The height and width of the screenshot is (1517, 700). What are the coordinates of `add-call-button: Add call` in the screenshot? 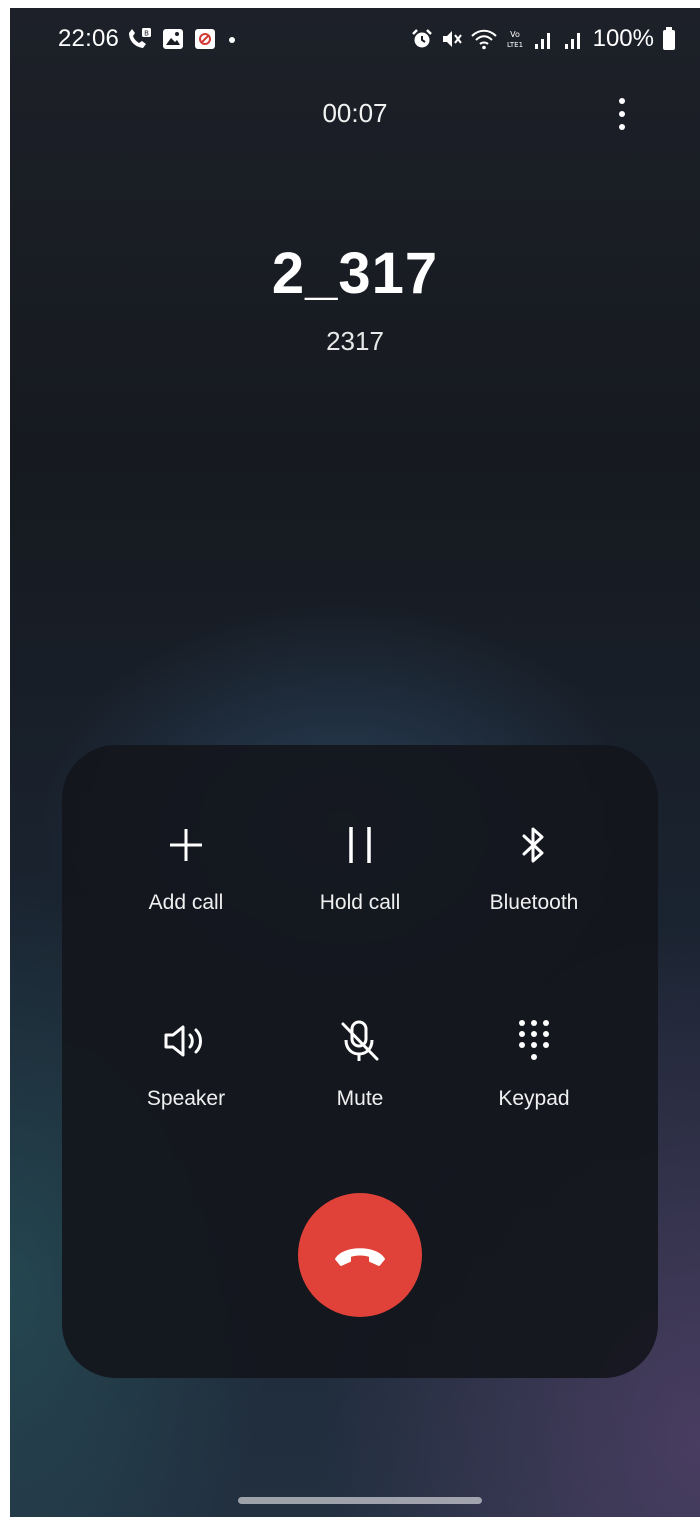 It's located at (186, 880).